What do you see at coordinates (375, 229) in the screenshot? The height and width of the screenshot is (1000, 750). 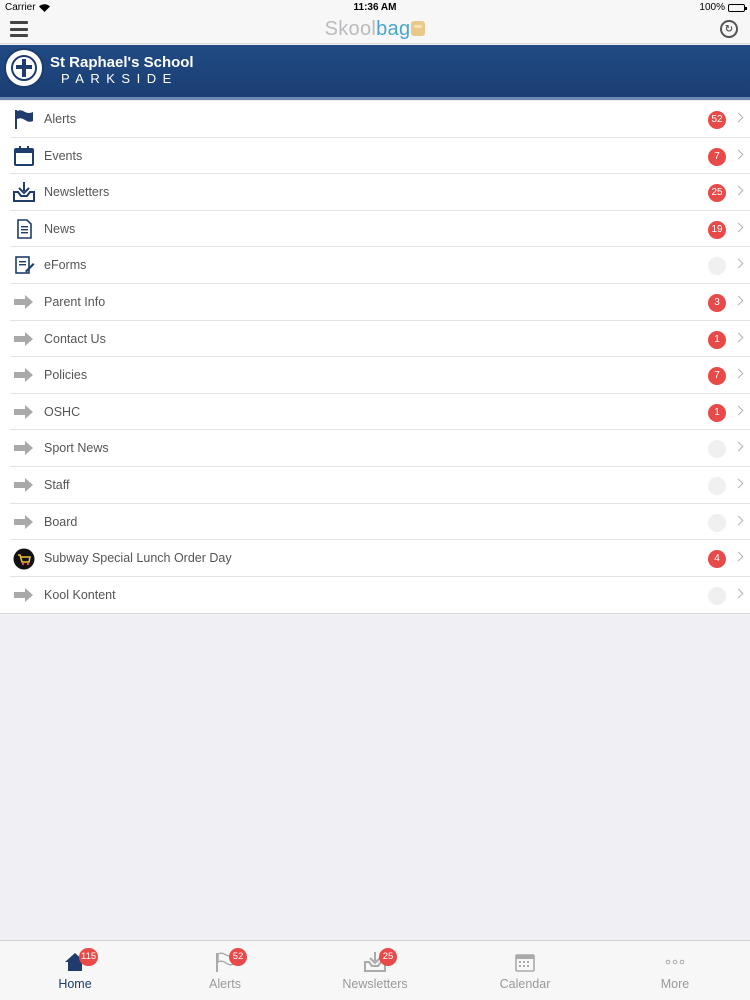 I see `list-item: News 19` at bounding box center [375, 229].